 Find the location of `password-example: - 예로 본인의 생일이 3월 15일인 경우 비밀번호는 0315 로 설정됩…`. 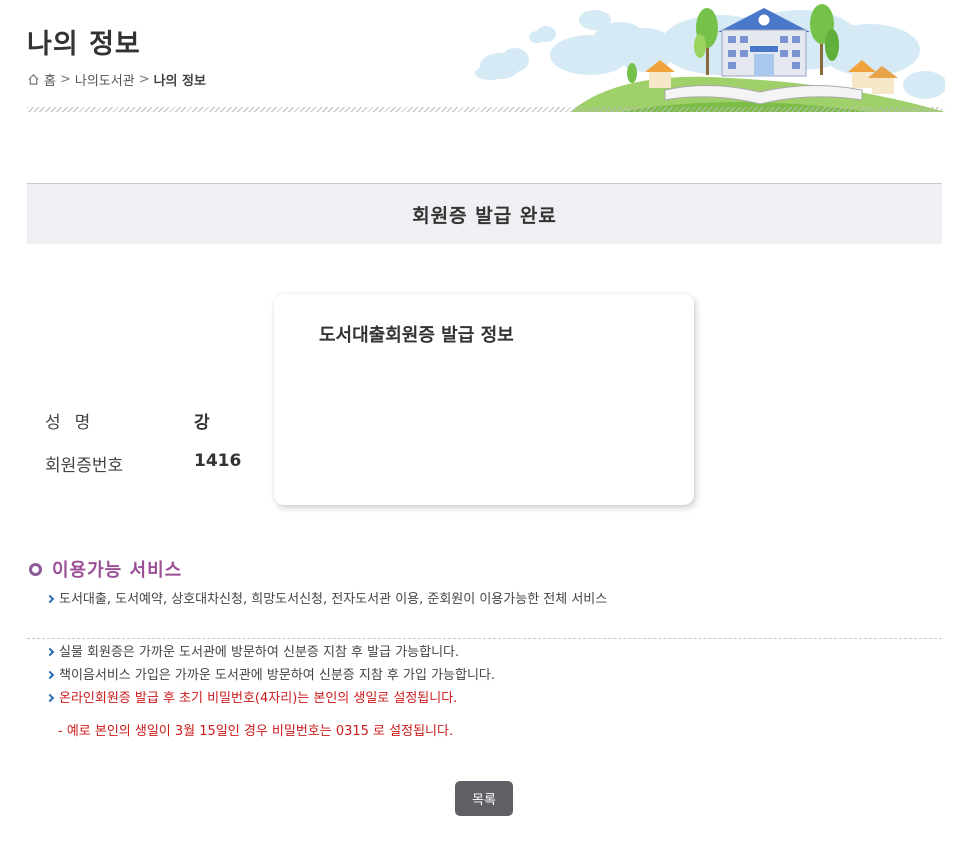

password-example: - 예로 본인의 생일이 3월 15일인 경우 비밀번호는 0315 로 설정됩… is located at coordinates (256, 731).